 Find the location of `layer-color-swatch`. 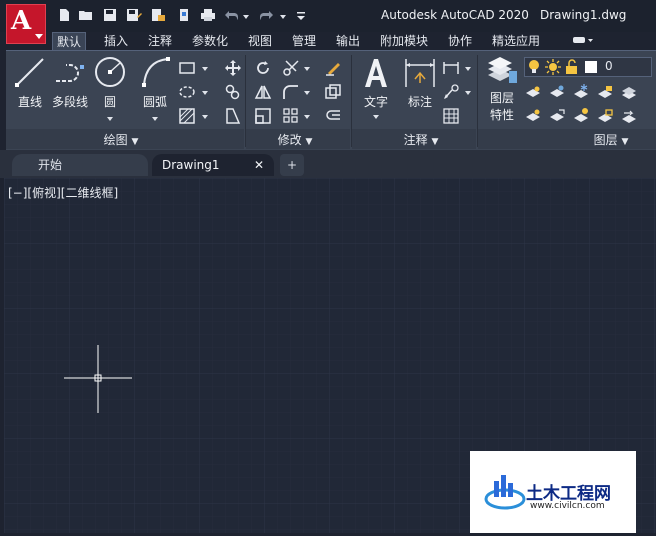

layer-color-swatch is located at coordinates (591, 67).